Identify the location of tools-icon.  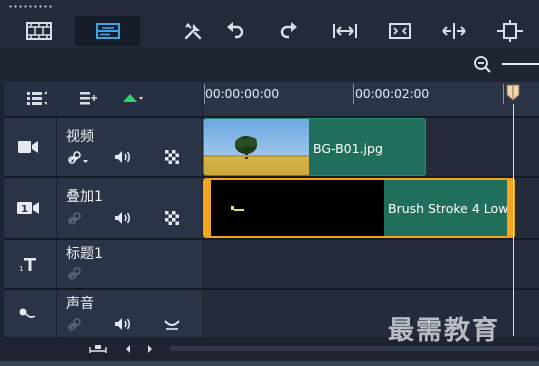
(193, 31).